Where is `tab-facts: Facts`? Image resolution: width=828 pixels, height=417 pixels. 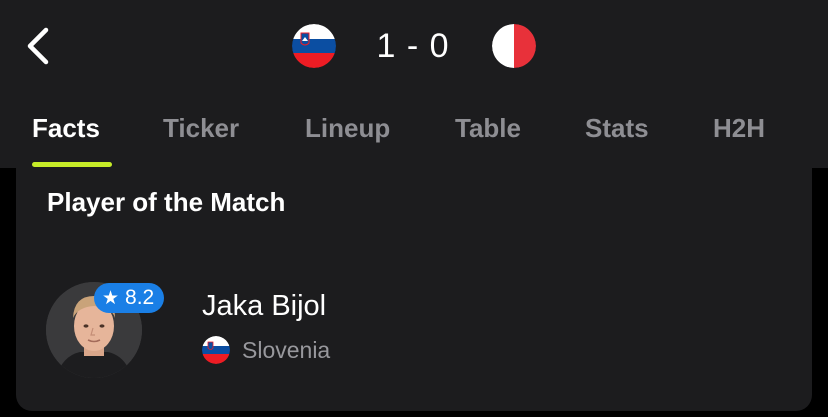 tab-facts: Facts is located at coordinates (66, 128).